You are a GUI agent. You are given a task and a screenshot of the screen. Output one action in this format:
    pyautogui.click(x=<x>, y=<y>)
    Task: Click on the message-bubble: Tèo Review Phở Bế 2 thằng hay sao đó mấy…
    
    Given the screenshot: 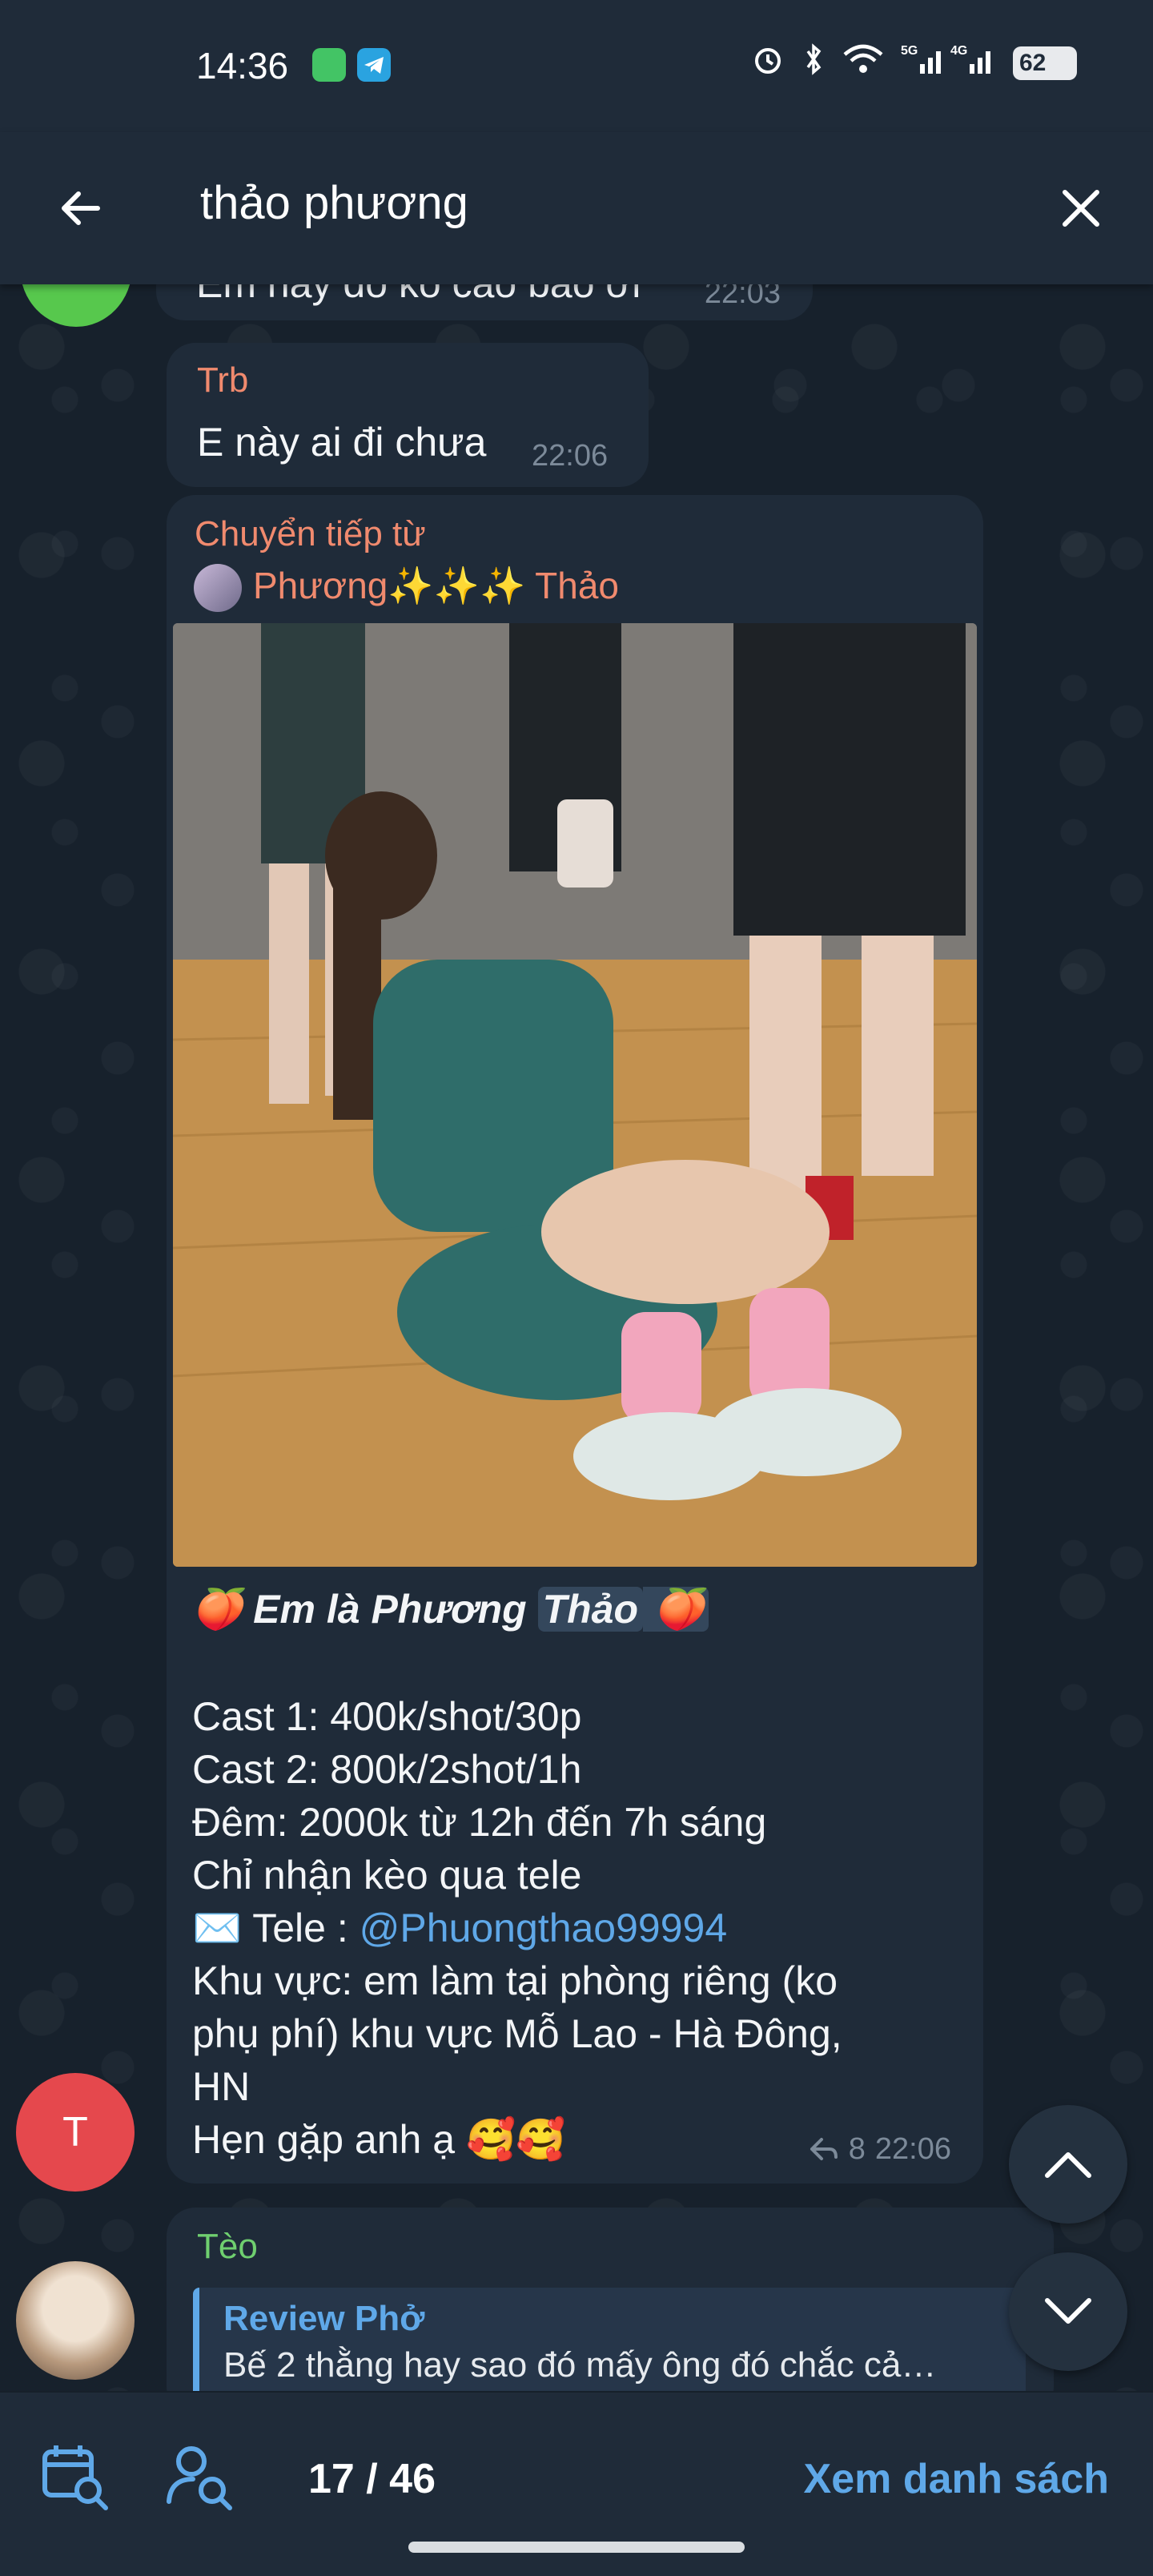 What is the action you would take?
    pyautogui.click(x=610, y=2312)
    